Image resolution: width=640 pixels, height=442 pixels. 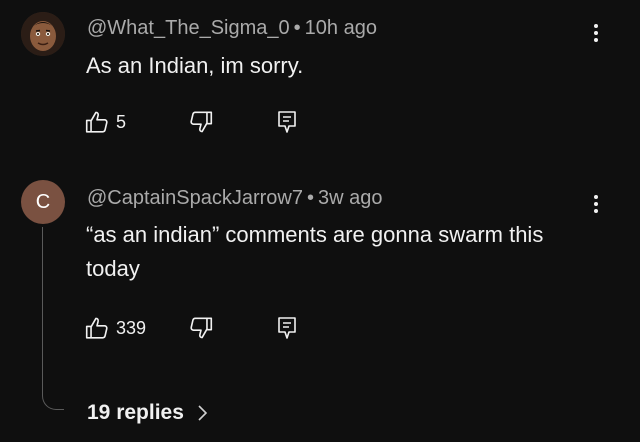 I want to click on comment-meta: @CaptainSpackJarrow7 • 3w ago, so click(x=234, y=198).